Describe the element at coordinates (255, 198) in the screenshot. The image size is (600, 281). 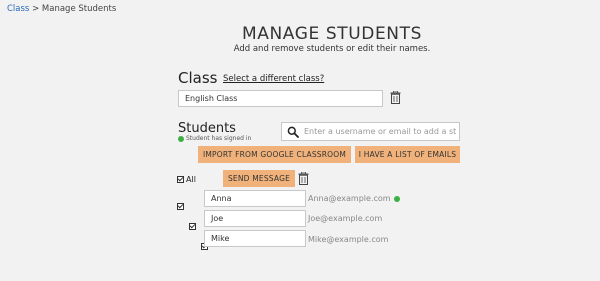
I see `student-name-field: Anna` at that location.